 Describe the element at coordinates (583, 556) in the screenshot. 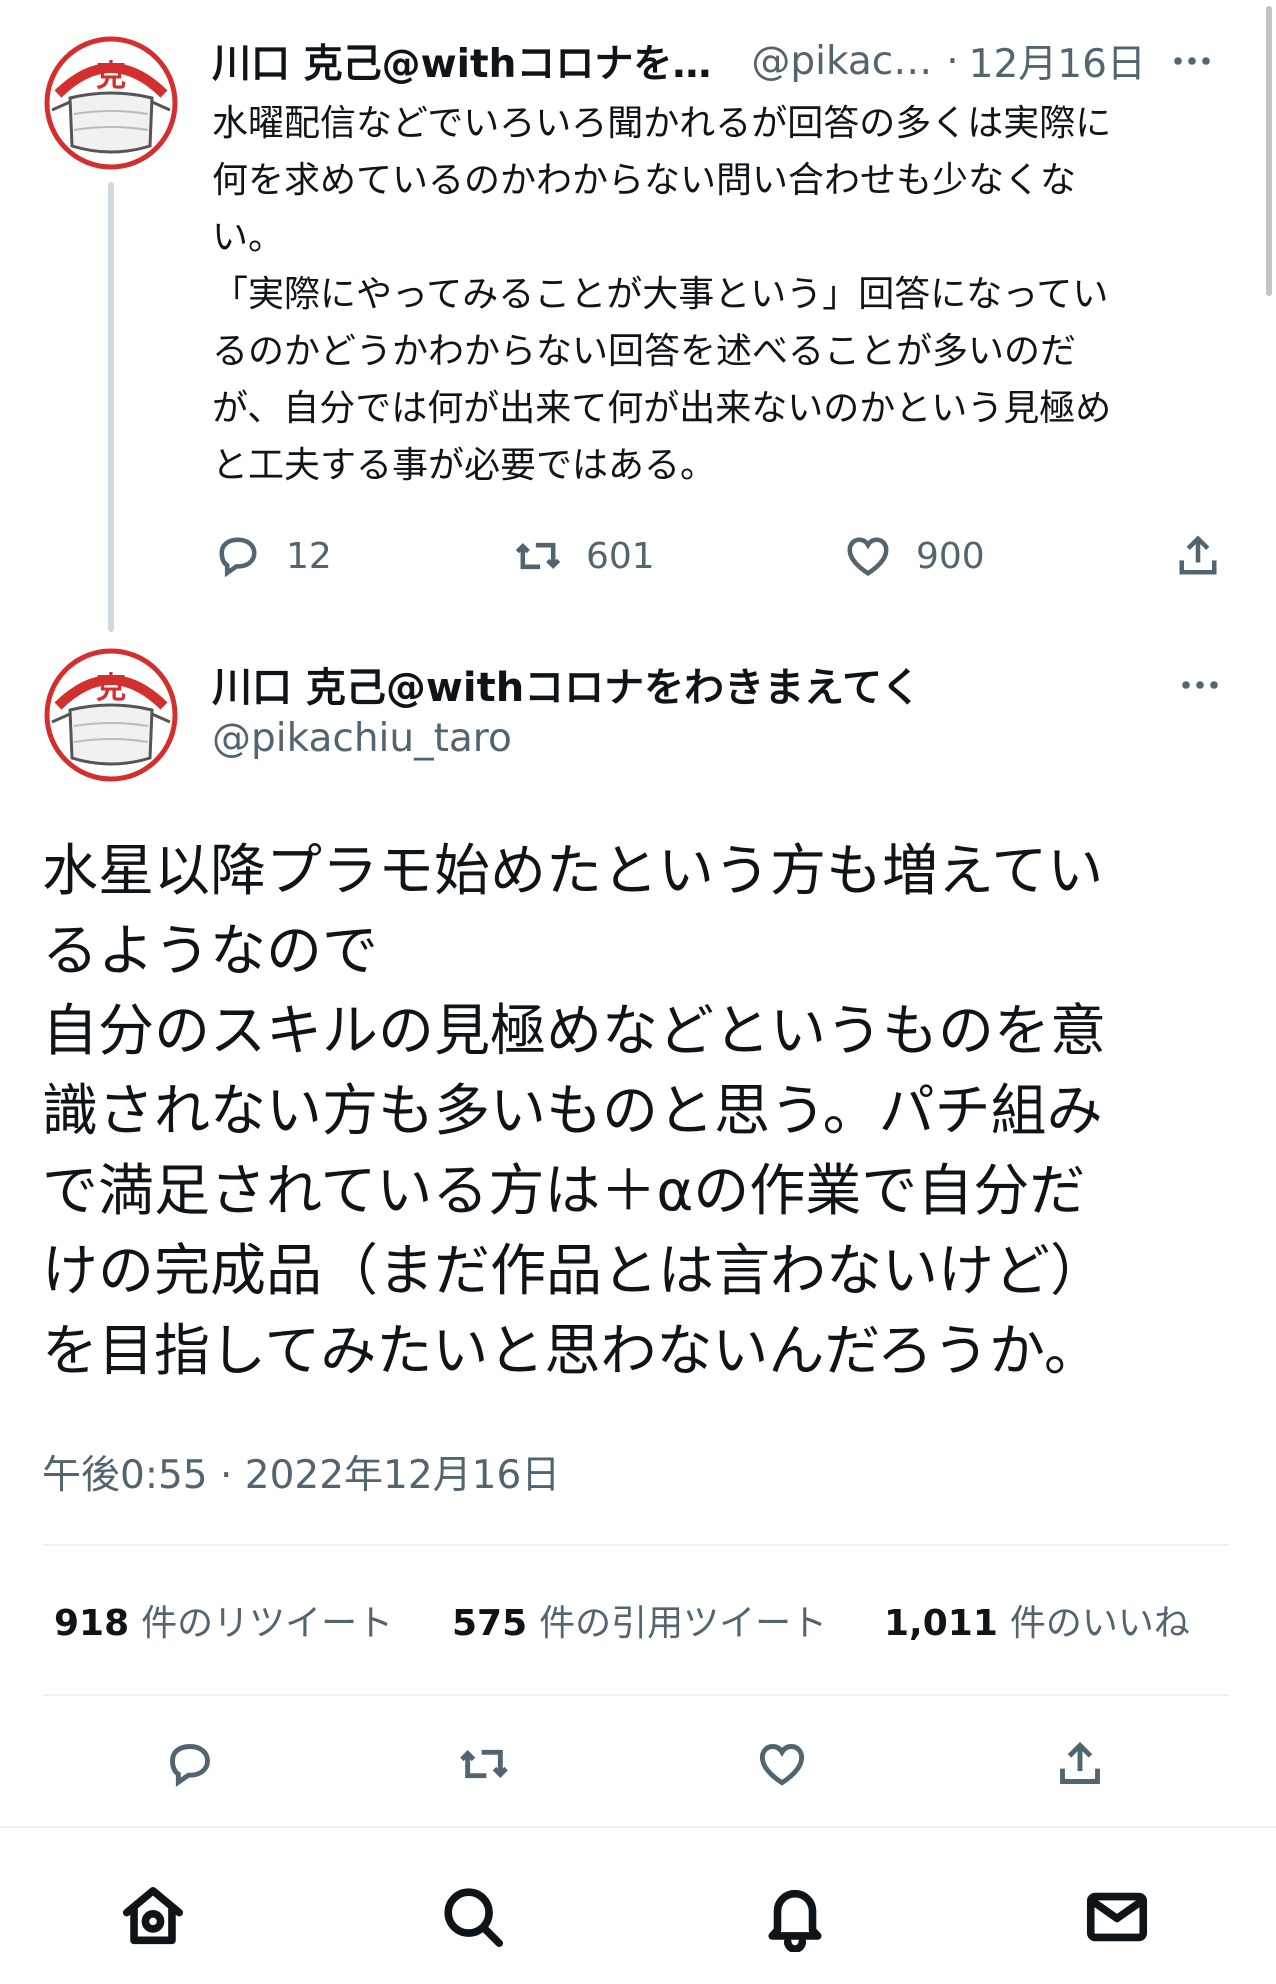

I see `retweet-button: 601` at that location.